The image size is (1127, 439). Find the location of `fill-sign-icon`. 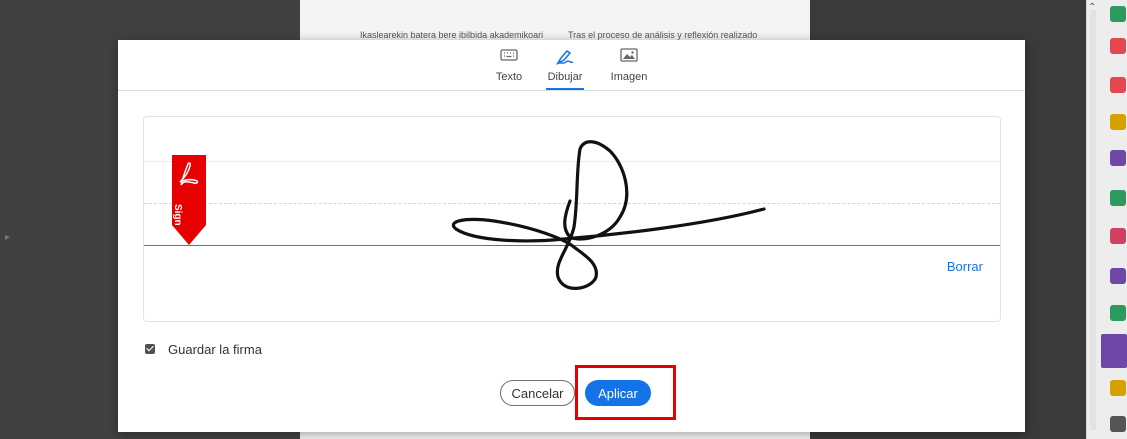

fill-sign-icon is located at coordinates (1118, 236).